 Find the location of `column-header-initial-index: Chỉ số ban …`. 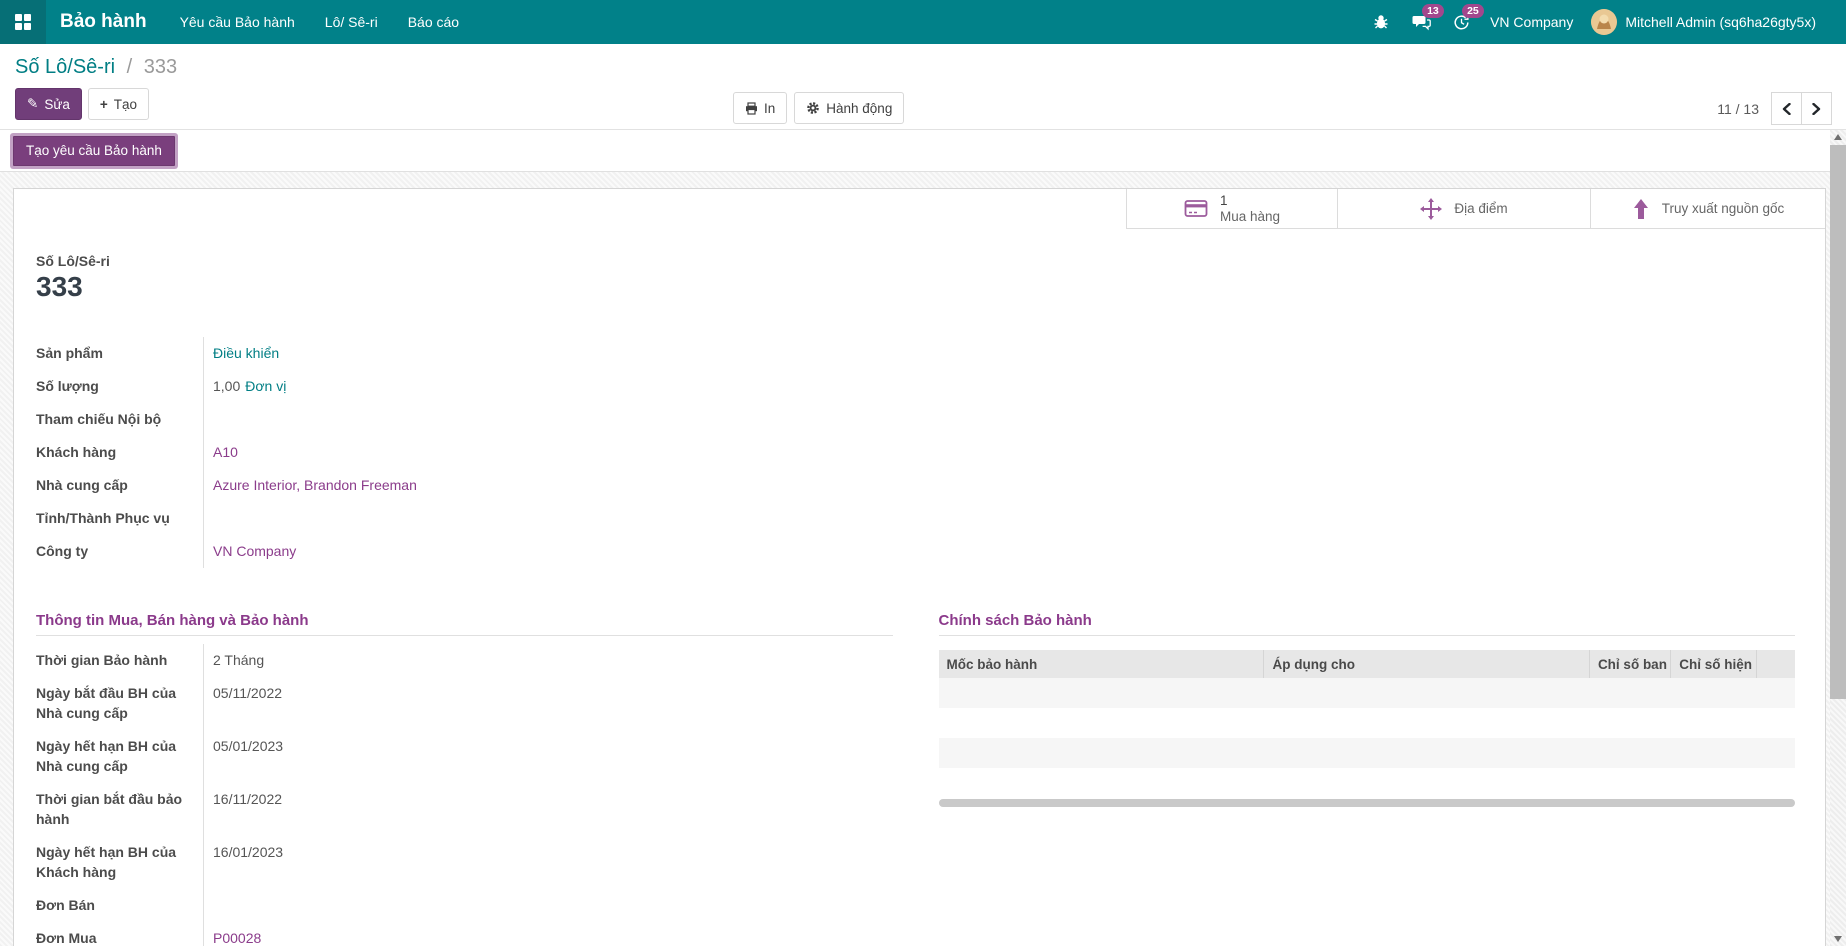

column-header-initial-index: Chỉ số ban … is located at coordinates (1630, 664).